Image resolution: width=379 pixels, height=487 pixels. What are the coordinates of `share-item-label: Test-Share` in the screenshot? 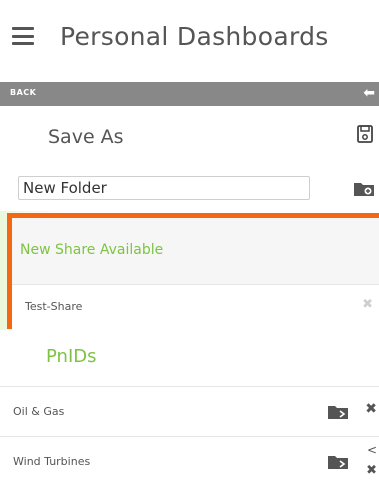 It's located at (54, 306).